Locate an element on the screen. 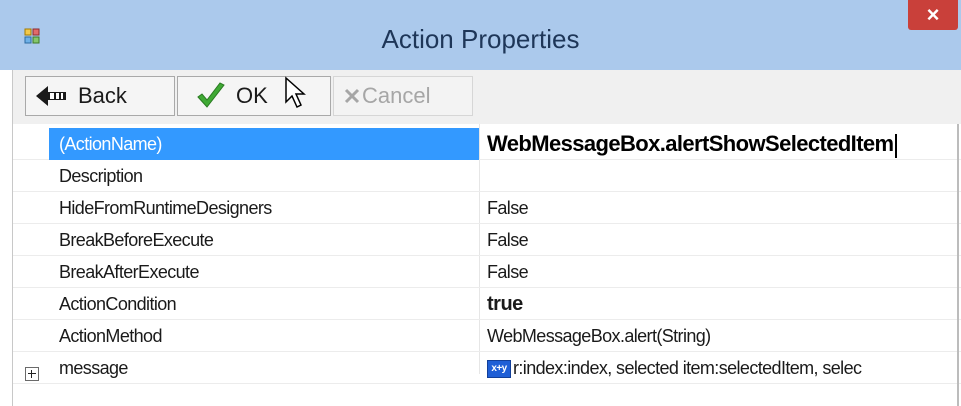 The height and width of the screenshot is (406, 961). ok-label: OK is located at coordinates (252, 95).